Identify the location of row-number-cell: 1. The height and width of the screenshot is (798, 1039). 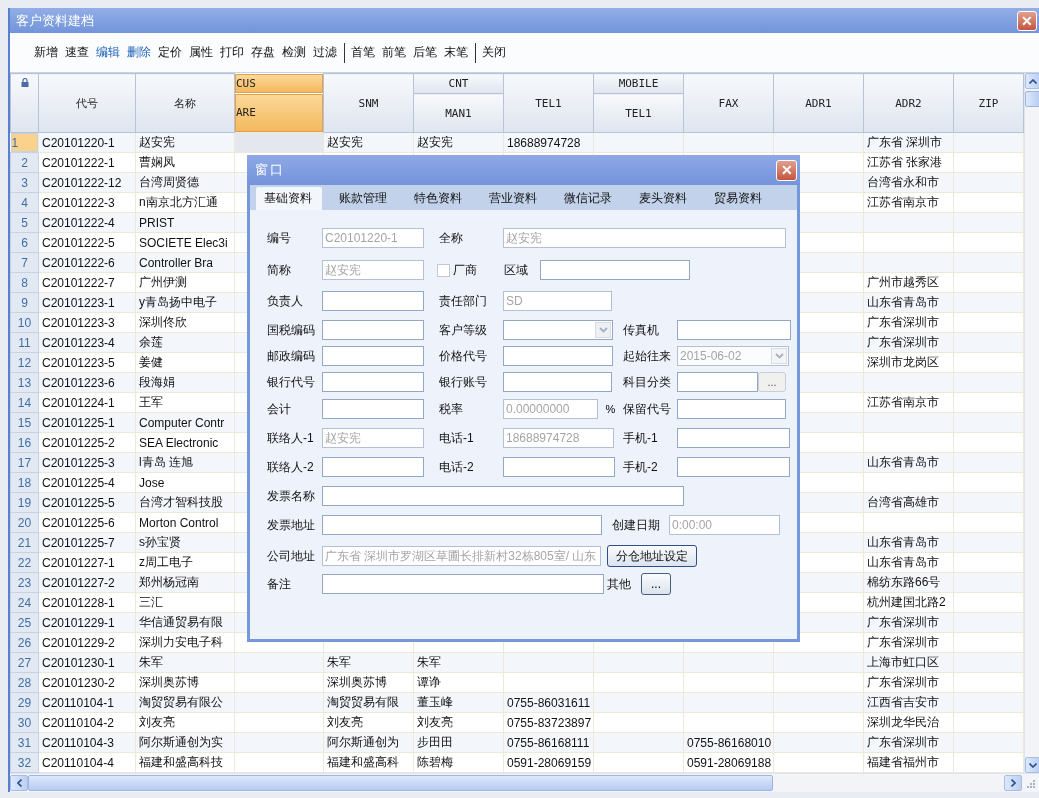
(24, 142).